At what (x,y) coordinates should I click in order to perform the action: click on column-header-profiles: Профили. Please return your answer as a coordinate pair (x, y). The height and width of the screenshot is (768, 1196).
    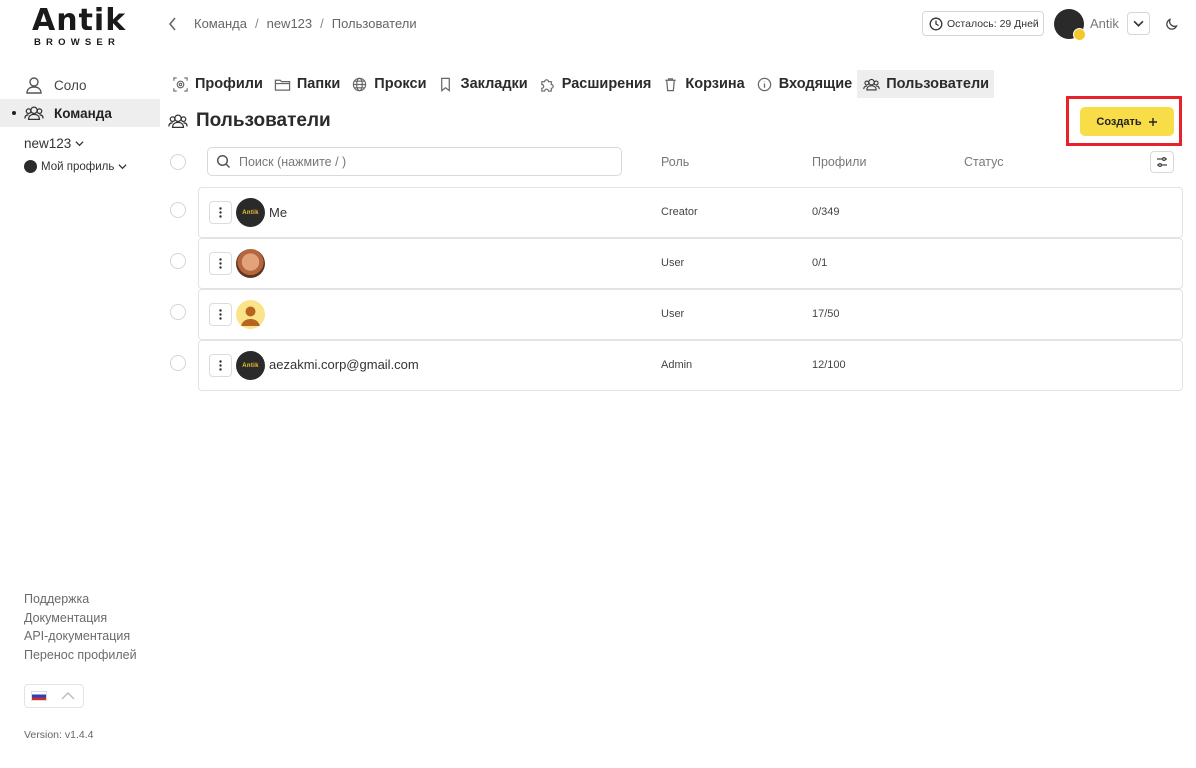
    Looking at the image, I should click on (839, 162).